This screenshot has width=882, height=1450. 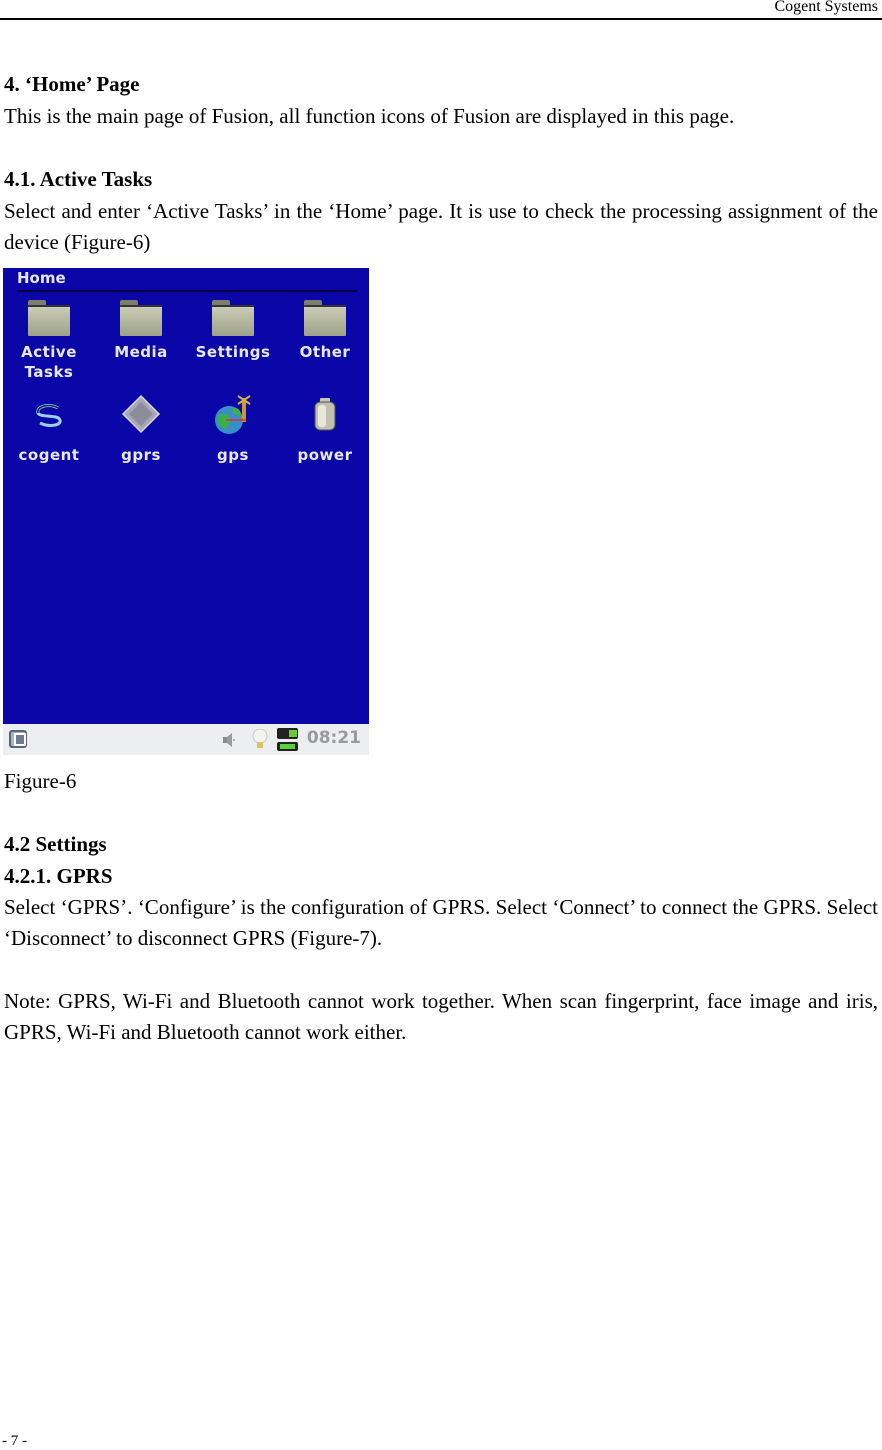 I want to click on launcher-icon, so click(x=18, y=739).